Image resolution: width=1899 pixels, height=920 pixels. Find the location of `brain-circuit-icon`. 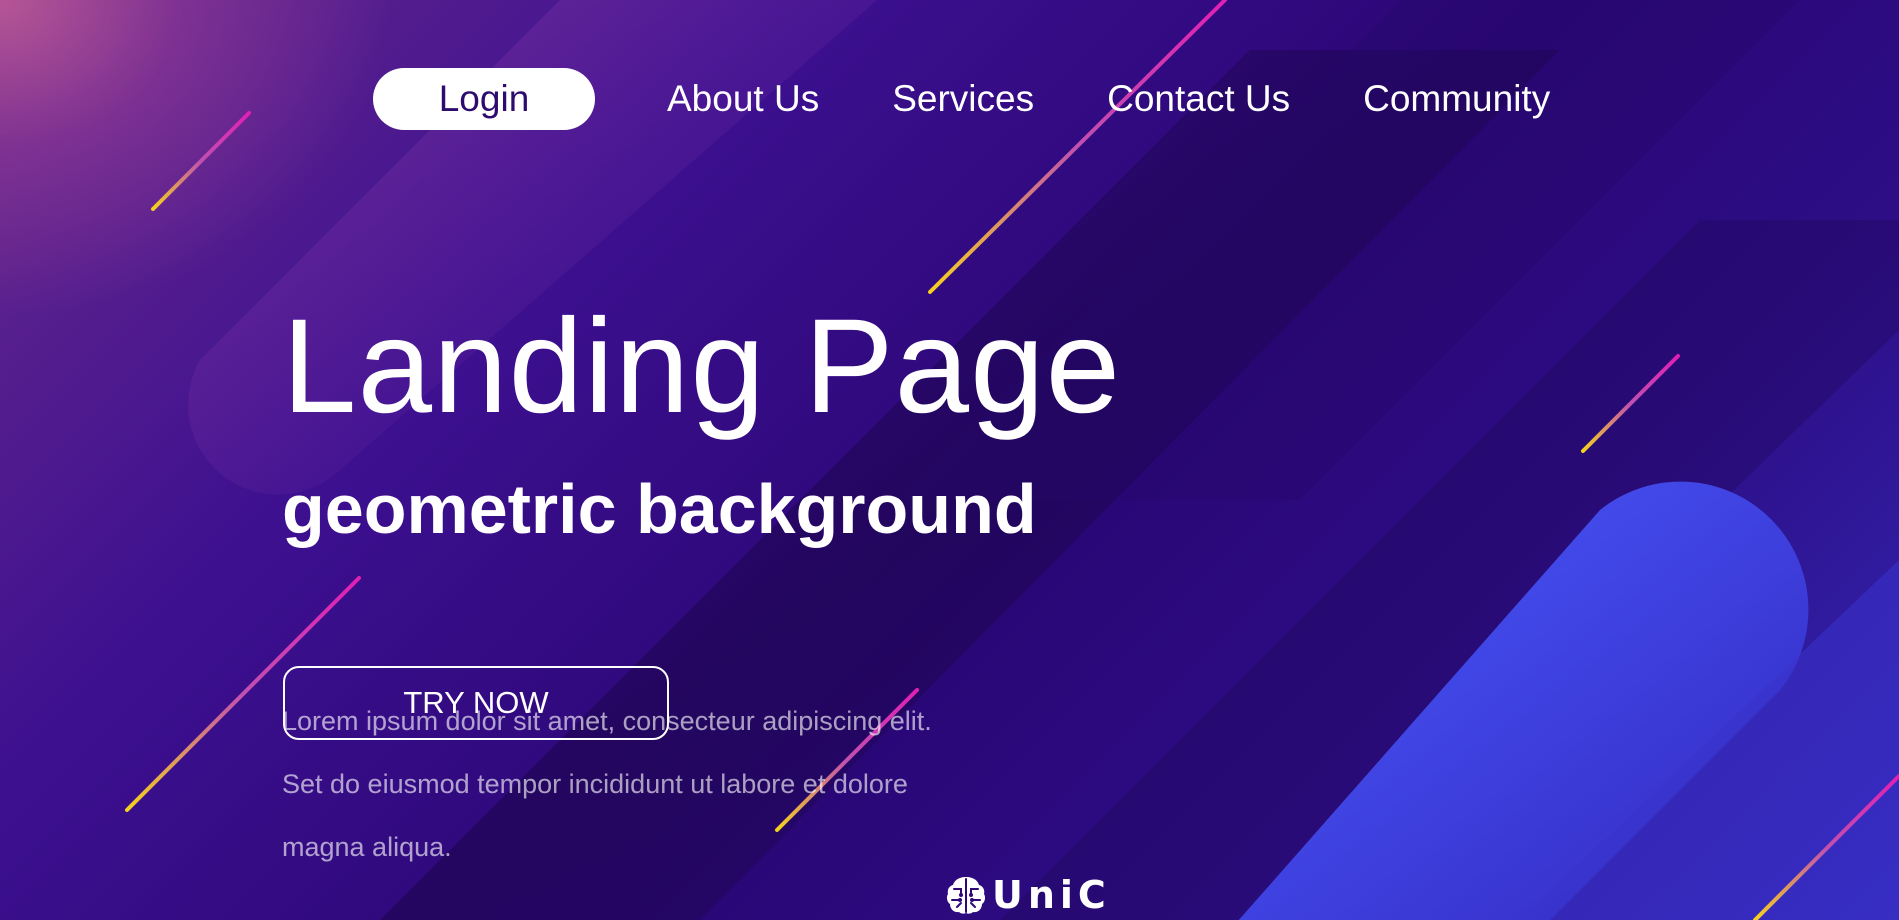

brain-circuit-icon is located at coordinates (966, 895).